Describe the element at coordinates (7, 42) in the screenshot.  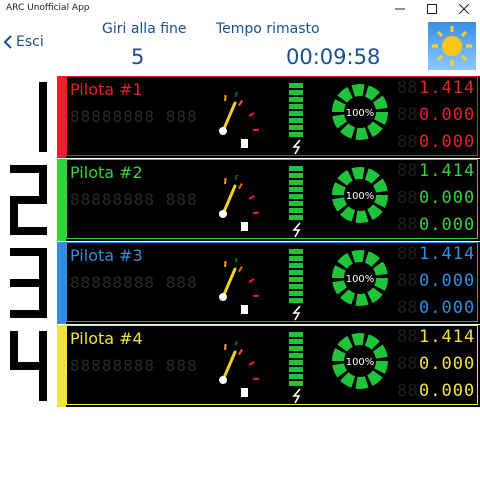
I see `chevron-left-icon` at that location.